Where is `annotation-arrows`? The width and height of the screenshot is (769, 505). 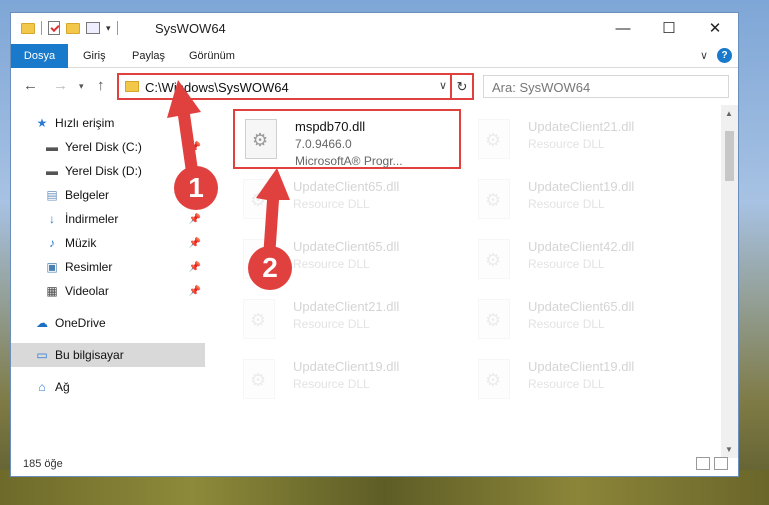
annotation-arrows is located at coordinates (228, 169).